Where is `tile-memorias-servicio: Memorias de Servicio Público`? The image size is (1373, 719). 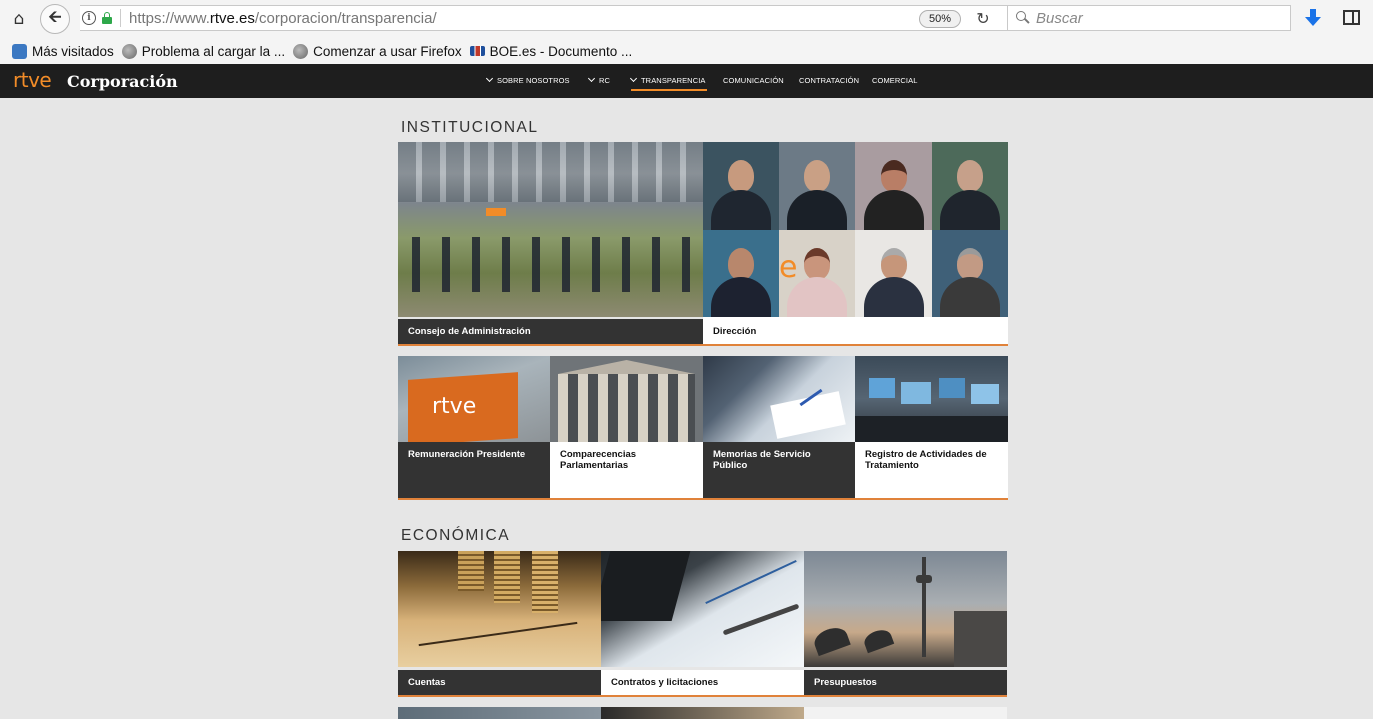
tile-memorias-servicio: Memorias de Servicio Público is located at coordinates (779, 428).